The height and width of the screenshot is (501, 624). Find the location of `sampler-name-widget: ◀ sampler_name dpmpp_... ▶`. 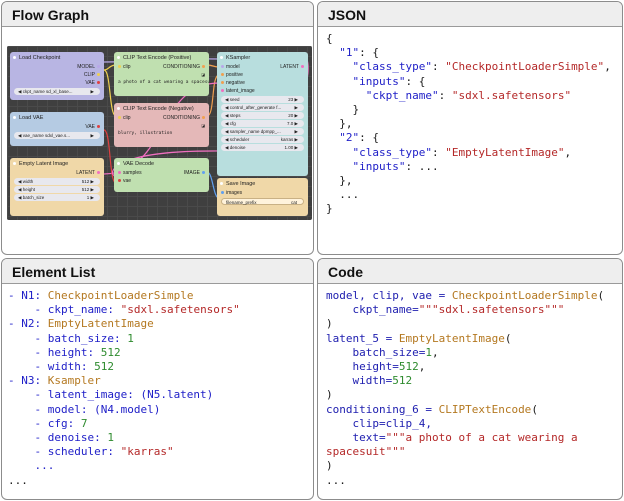

sampler-name-widget: ◀ sampler_name dpmpp_... ▶ is located at coordinates (262, 131).